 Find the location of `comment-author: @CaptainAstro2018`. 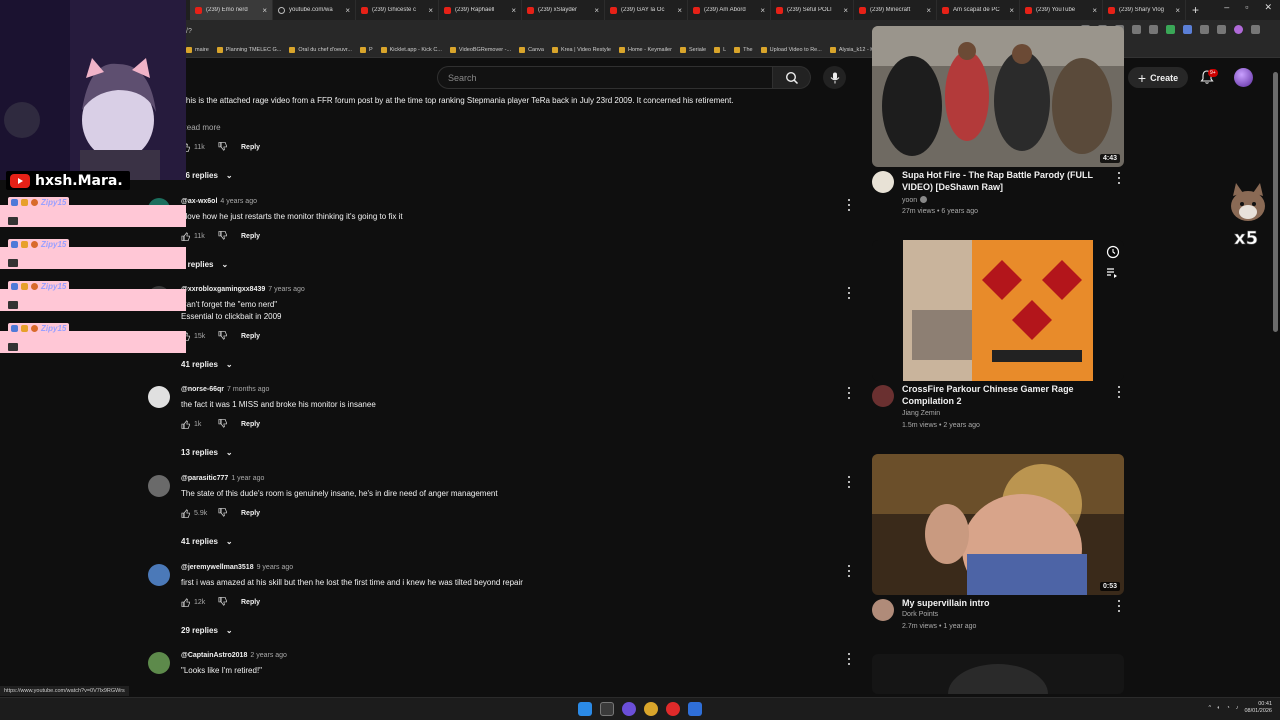

comment-author: @CaptainAstro2018 is located at coordinates (214, 655).